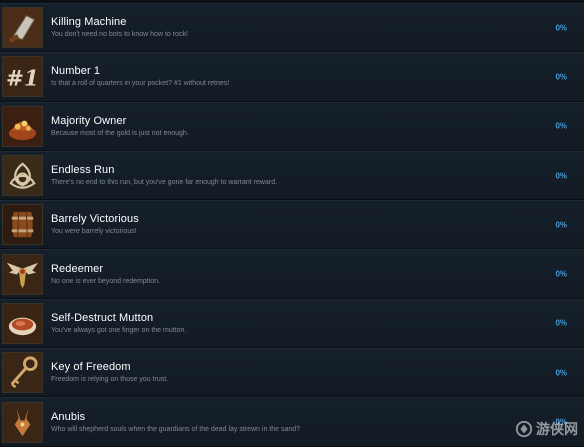 This screenshot has width=584, height=447. Describe the element at coordinates (317, 170) in the screenshot. I see `achievement-name: Endless Run` at that location.